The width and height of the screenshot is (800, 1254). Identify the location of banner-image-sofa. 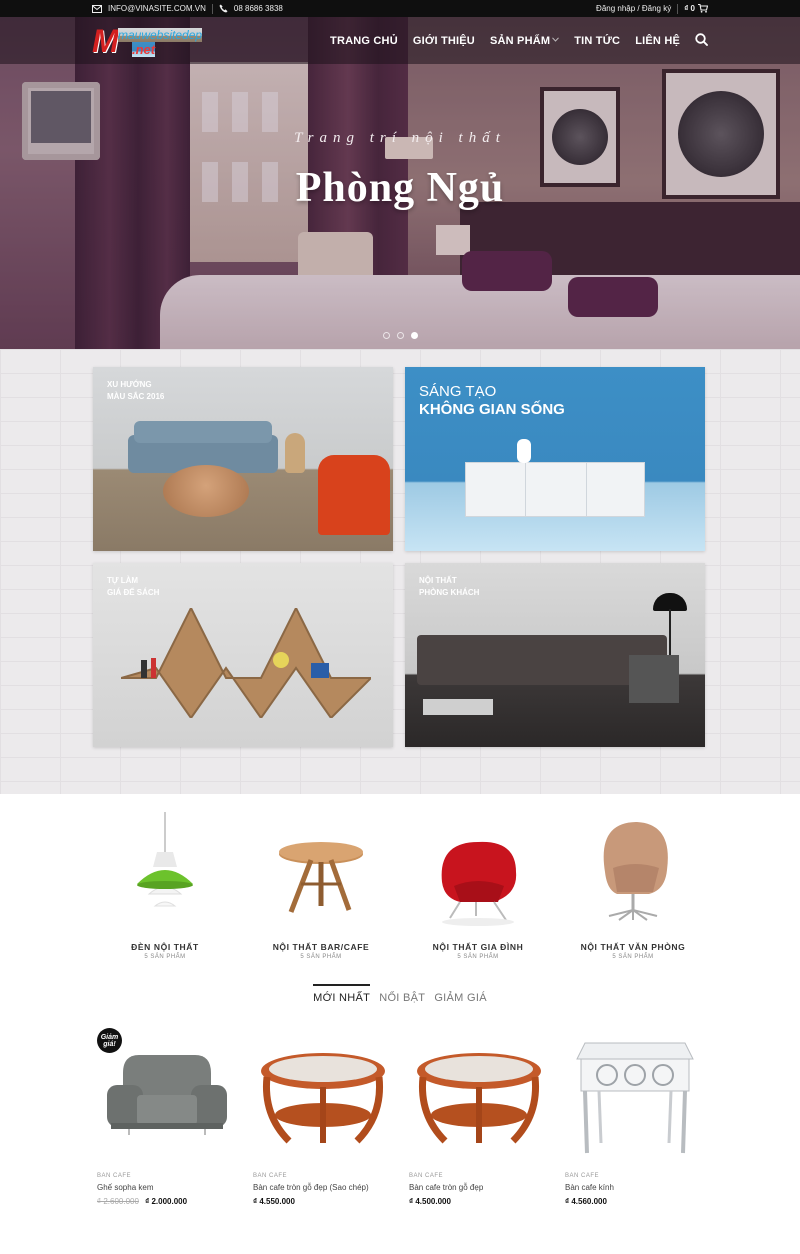
(548, 669).